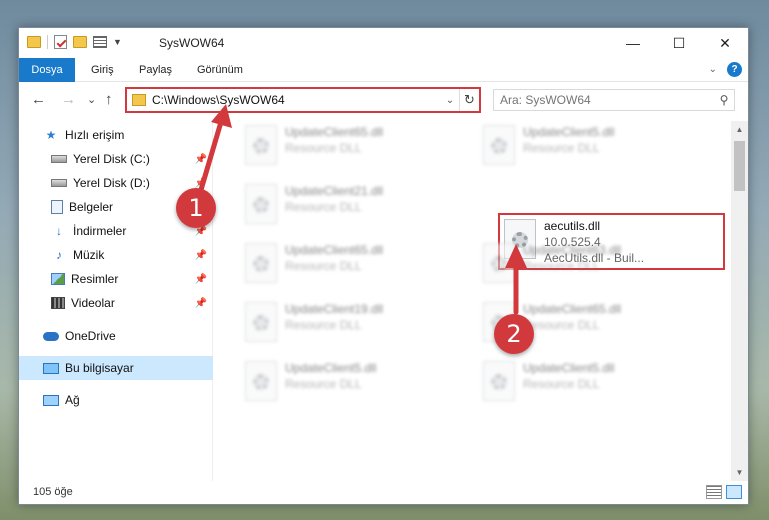  I want to click on sidebar-item-label: Müzik, so click(89, 255).